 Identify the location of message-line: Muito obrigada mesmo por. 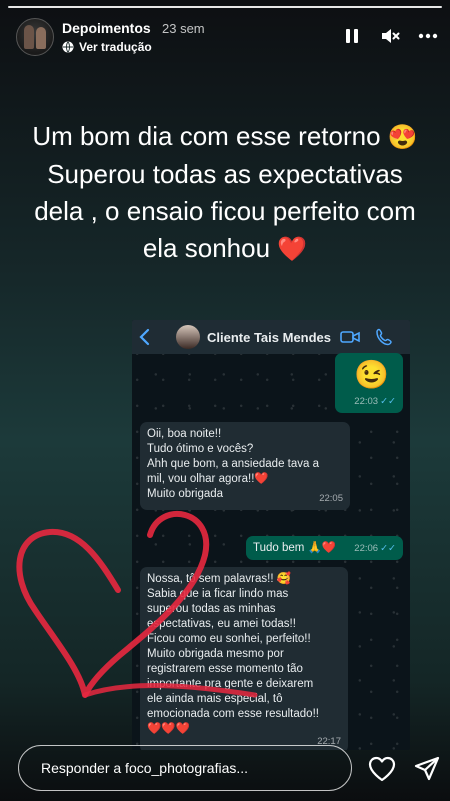
(215, 654).